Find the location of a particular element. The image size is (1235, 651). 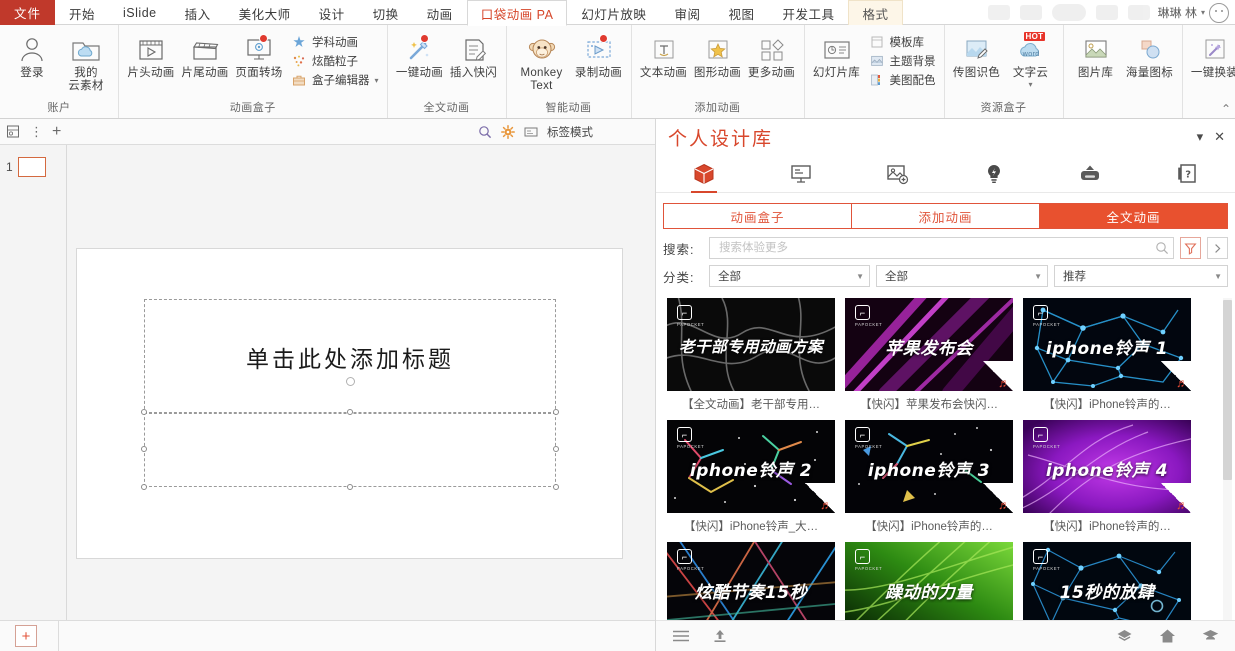

ribbon-button-more-animation: 更多动画 is located at coordinates (772, 56).